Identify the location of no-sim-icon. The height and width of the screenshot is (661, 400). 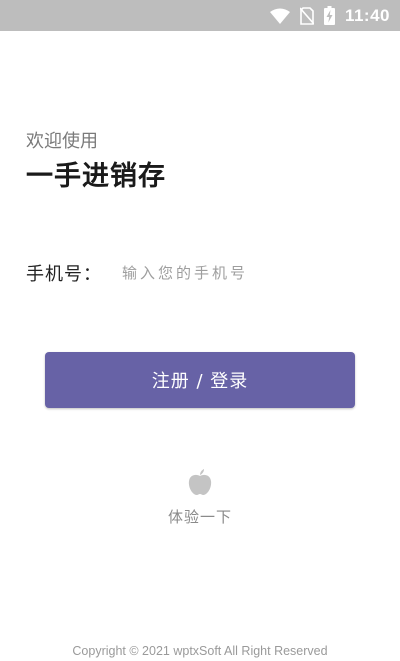
(306, 15).